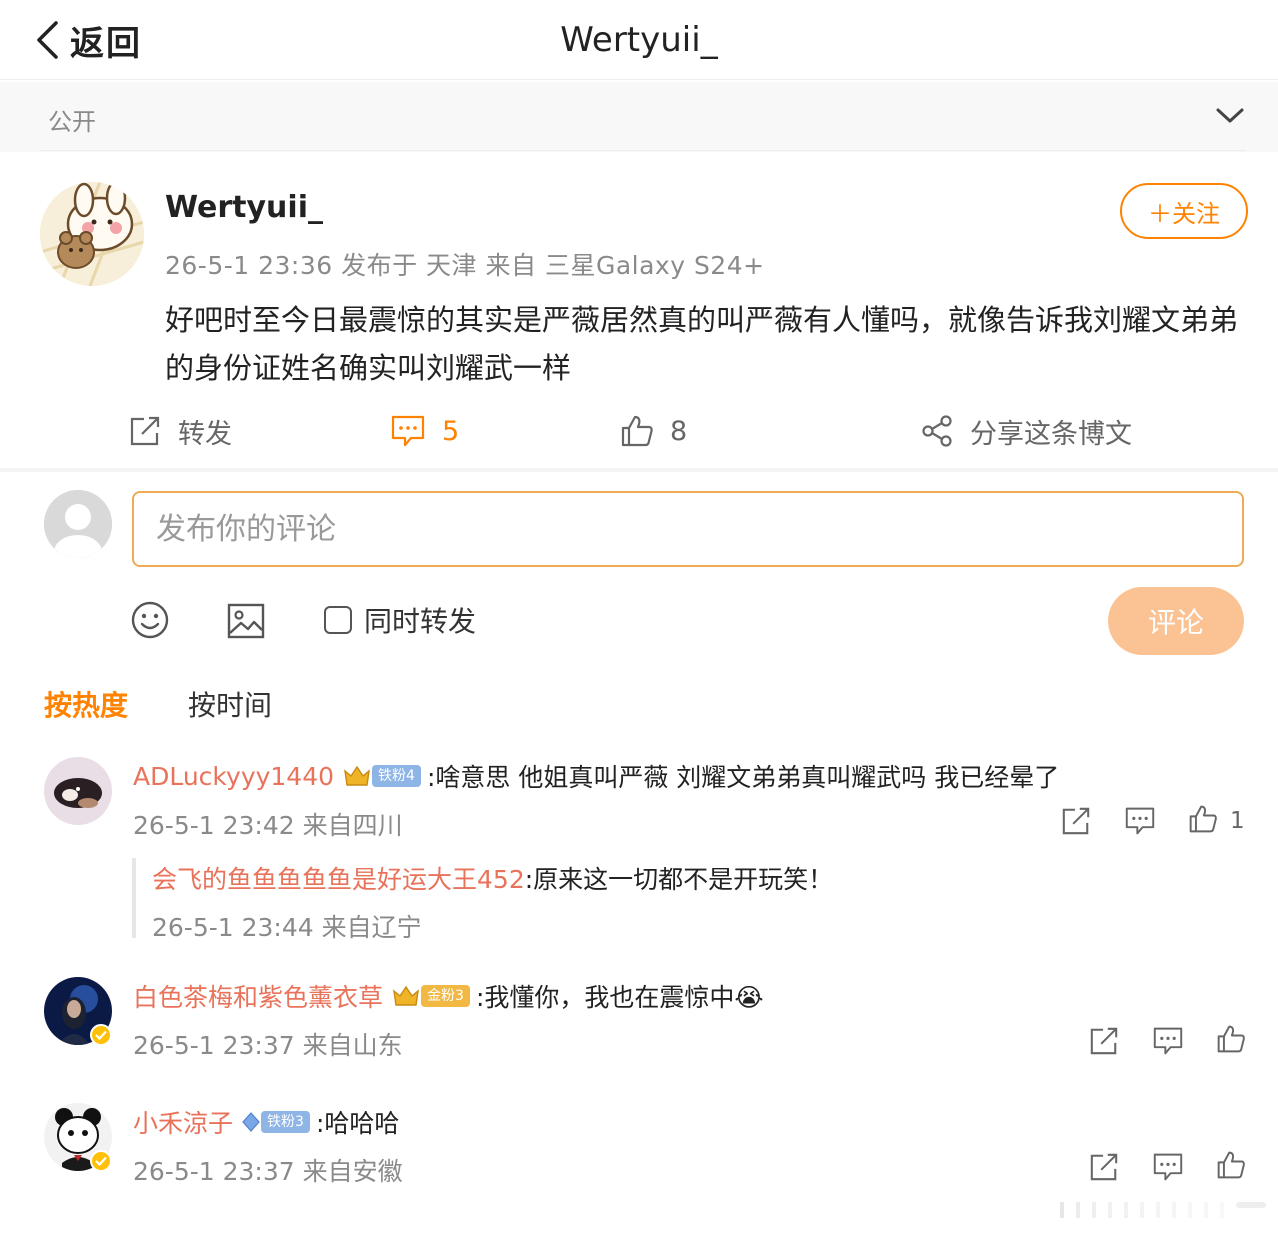 This screenshot has width=1278, height=1238. I want to click on submit-comment-button: 评论, so click(1176, 621).